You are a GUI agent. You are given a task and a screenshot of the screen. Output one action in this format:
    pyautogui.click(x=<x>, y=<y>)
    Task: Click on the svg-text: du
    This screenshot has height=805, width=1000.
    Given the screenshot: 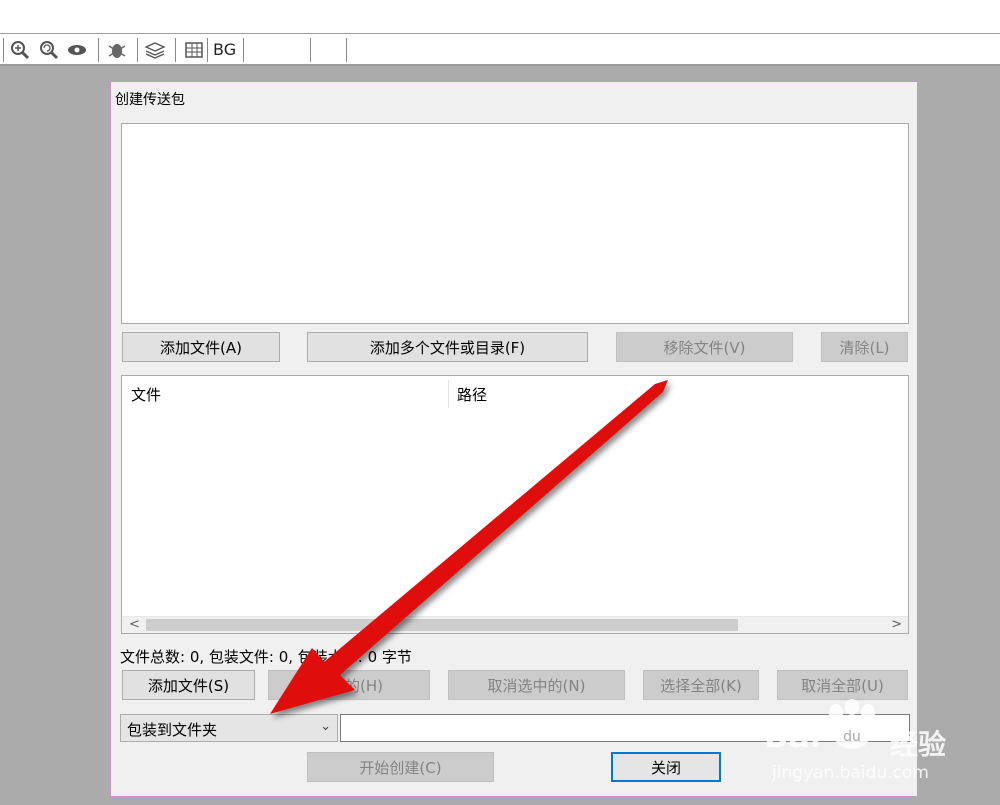 What is the action you would take?
    pyautogui.click(x=852, y=737)
    